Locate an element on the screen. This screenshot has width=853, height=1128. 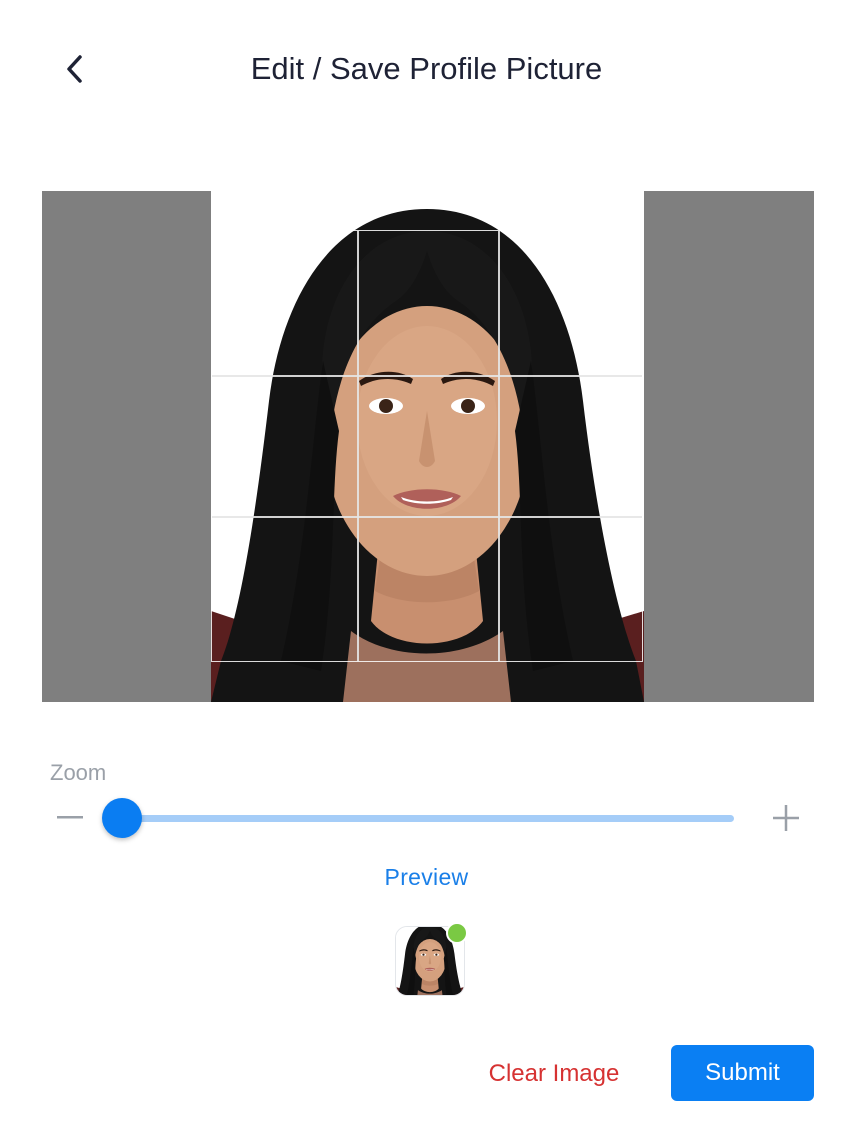
zoom-out-button is located at coordinates (70, 818).